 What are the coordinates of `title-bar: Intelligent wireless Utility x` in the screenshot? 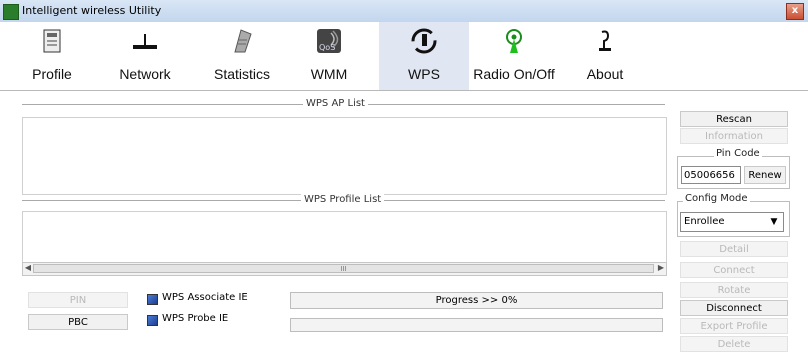 It's located at (404, 11).